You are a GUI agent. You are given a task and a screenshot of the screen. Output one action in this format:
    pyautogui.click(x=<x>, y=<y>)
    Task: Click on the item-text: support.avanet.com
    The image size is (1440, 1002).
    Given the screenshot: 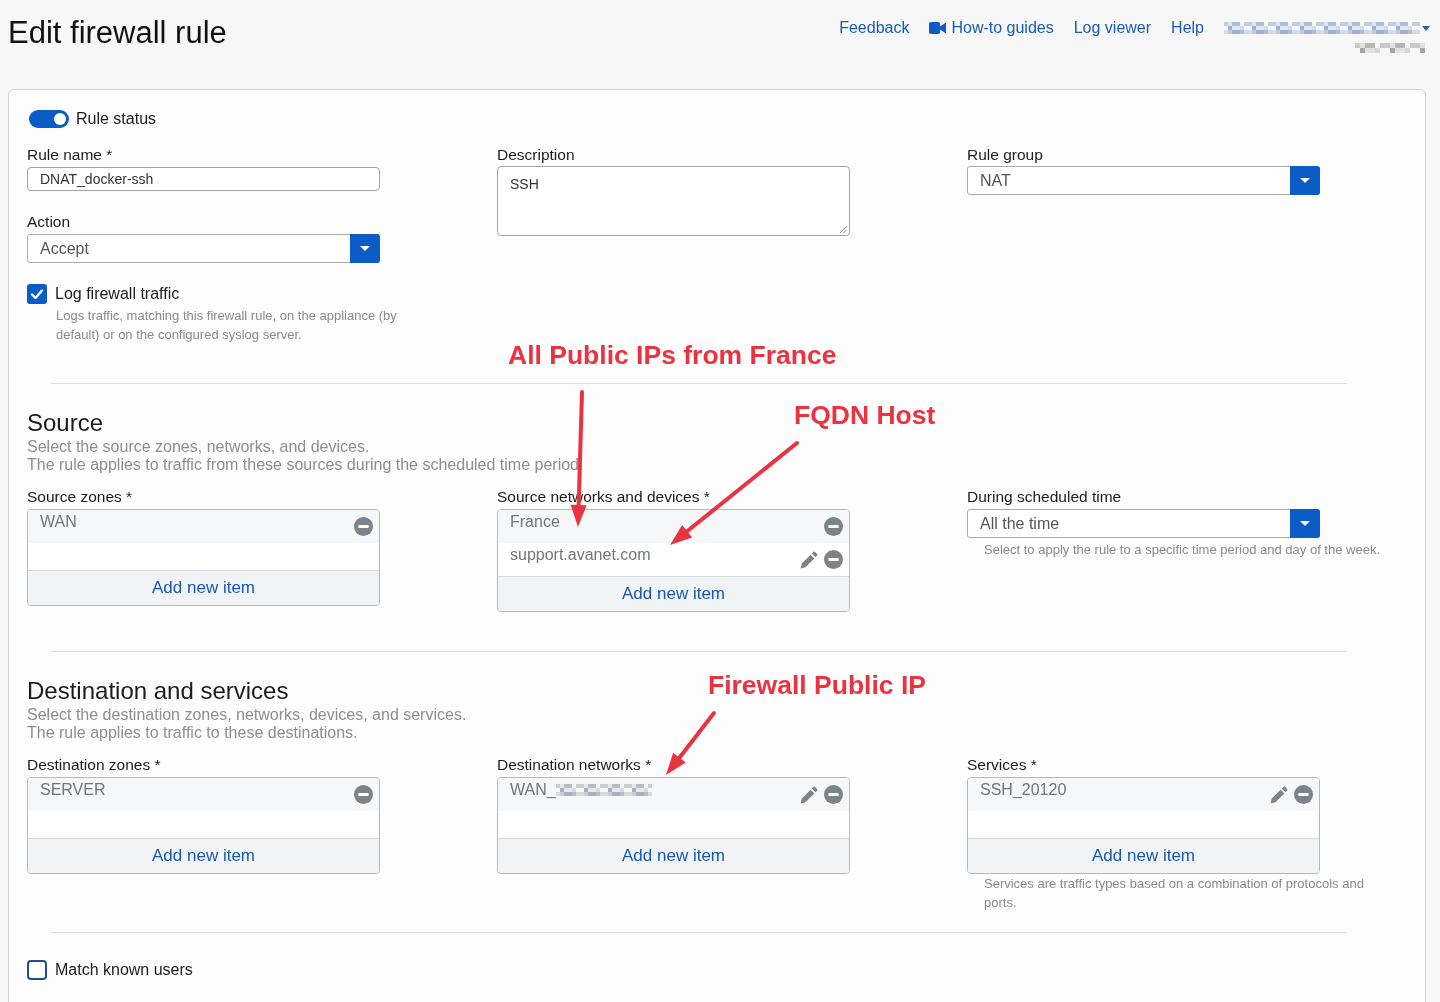 What is the action you would take?
    pyautogui.click(x=580, y=555)
    